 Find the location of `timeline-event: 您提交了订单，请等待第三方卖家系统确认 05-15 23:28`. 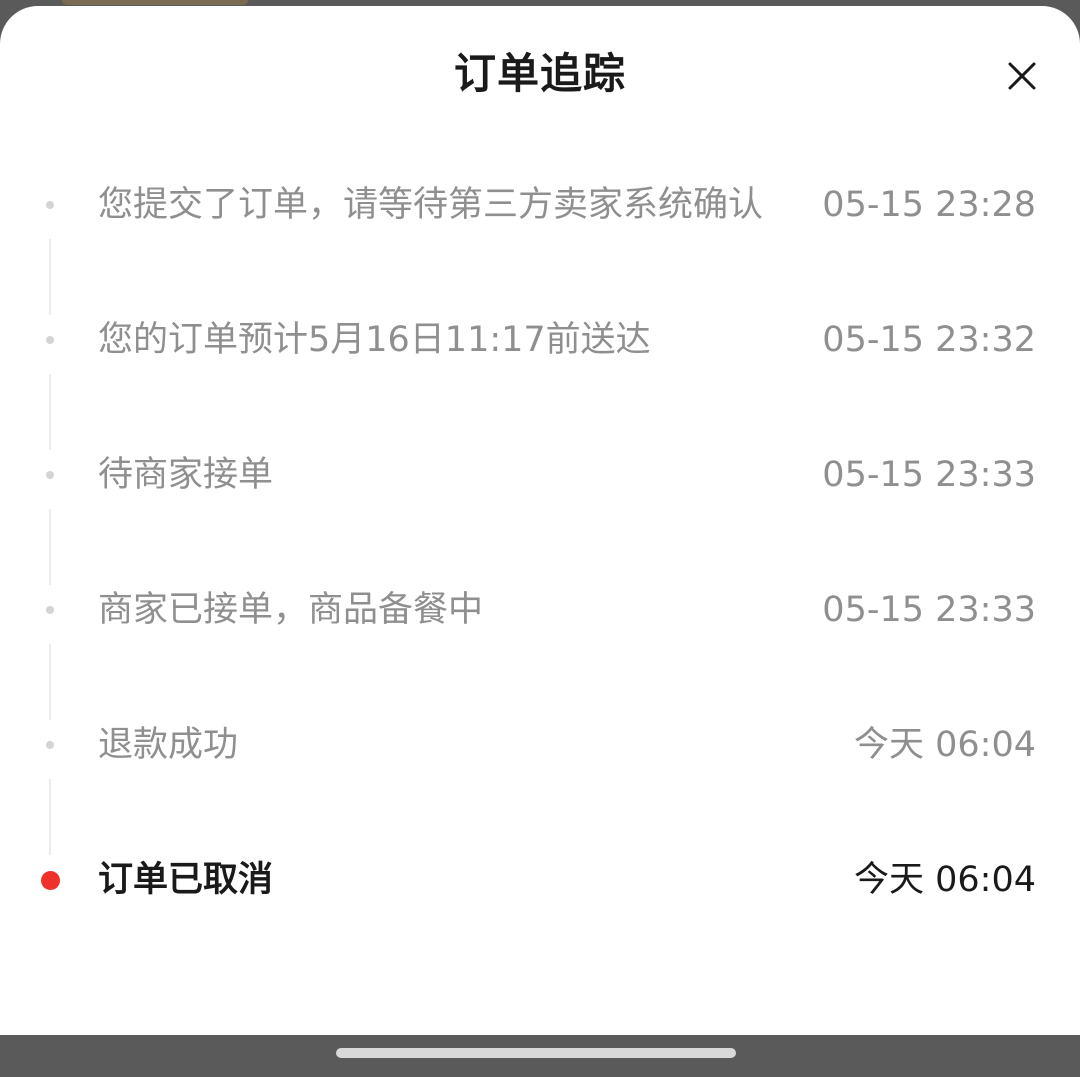

timeline-event: 您提交了订单，请等待第三方卖家系统确认 05-15 23:28 is located at coordinates (540, 205).